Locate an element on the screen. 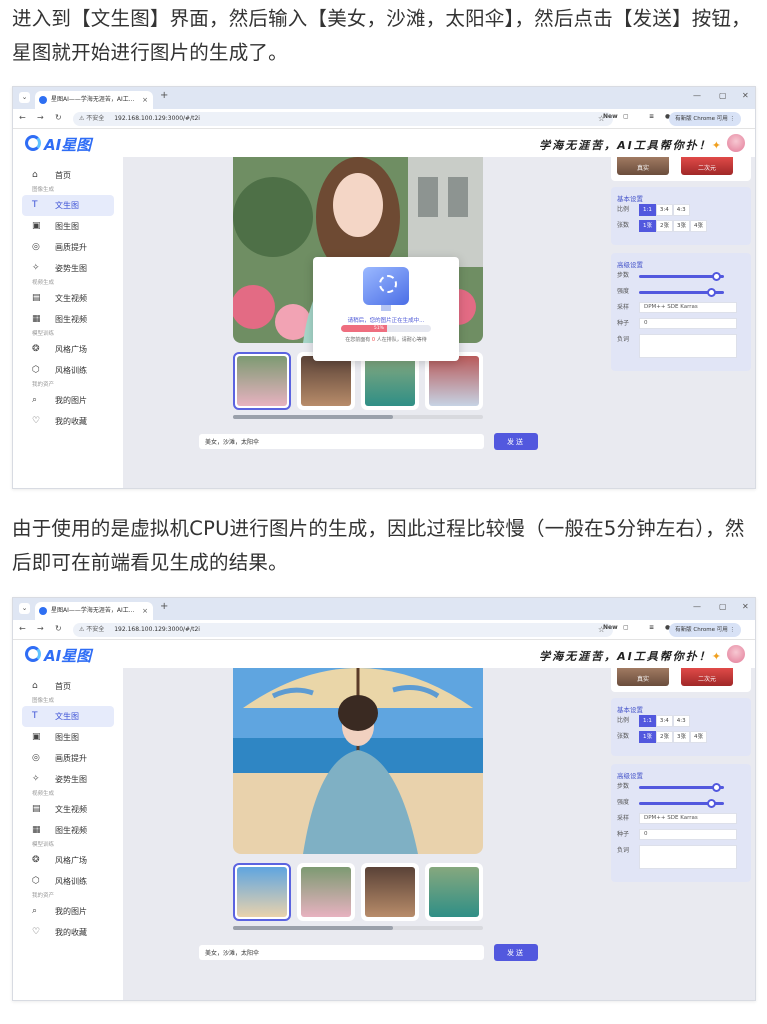 The height and width of the screenshot is (1024, 767). send-button: 发送 is located at coordinates (516, 952).